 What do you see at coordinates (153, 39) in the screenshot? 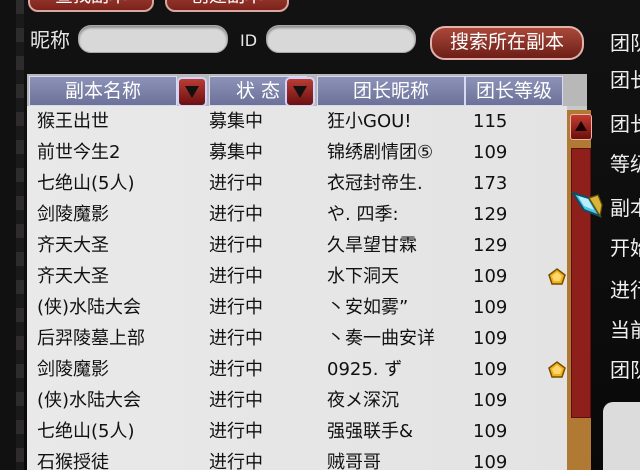
I see `nickname-input` at bounding box center [153, 39].